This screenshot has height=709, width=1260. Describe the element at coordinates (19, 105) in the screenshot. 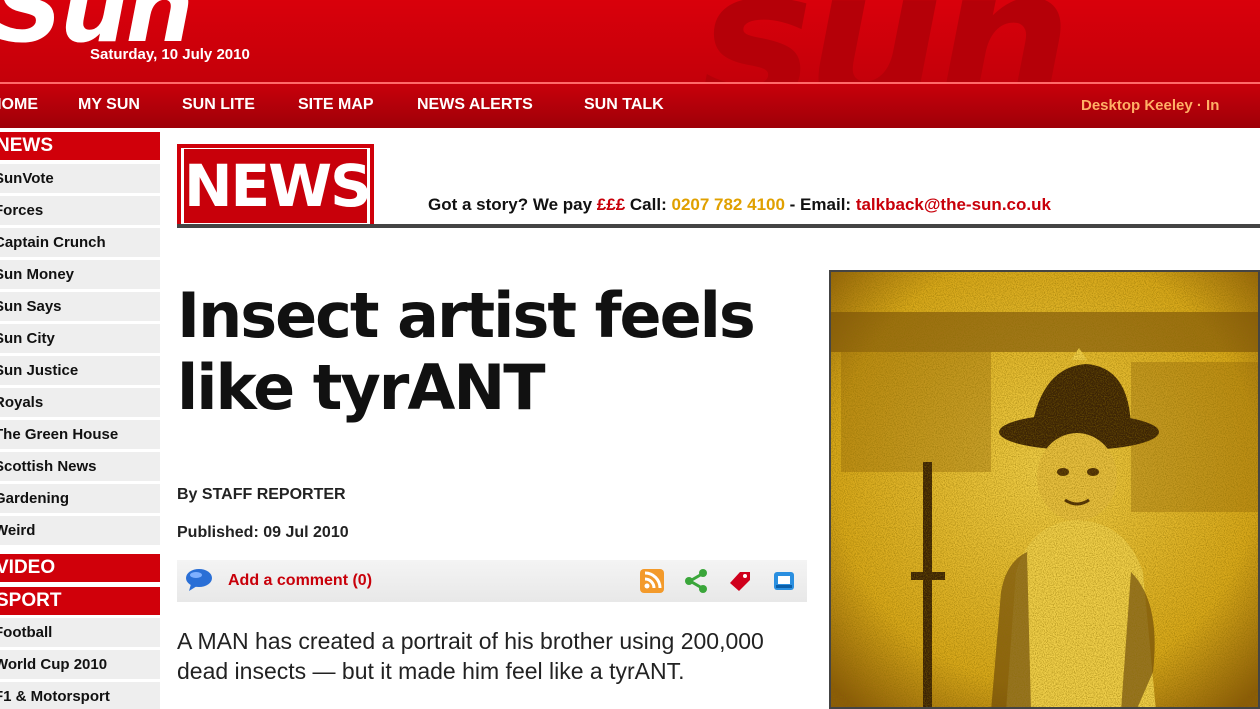

I see `nav-home: HOME` at that location.